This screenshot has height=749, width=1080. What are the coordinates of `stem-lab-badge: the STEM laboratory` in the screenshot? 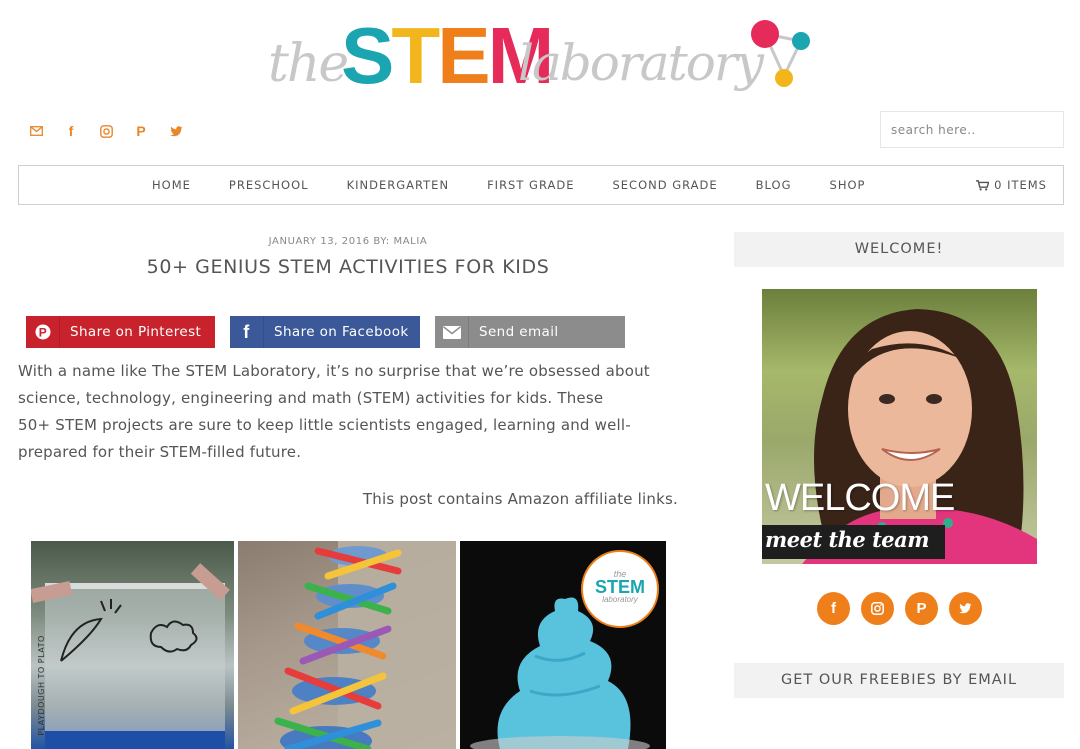 It's located at (620, 591).